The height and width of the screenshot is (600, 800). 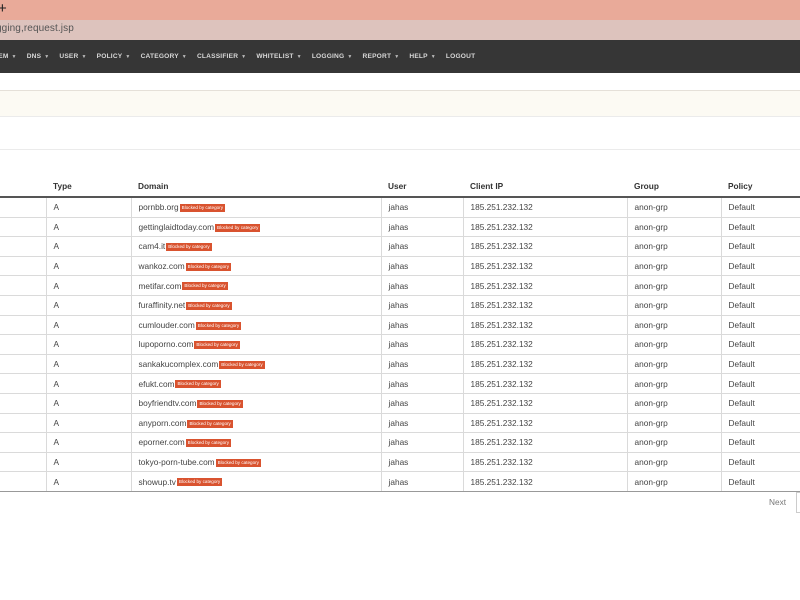 What do you see at coordinates (674, 187) in the screenshot?
I see `col-header-group: Group` at bounding box center [674, 187].